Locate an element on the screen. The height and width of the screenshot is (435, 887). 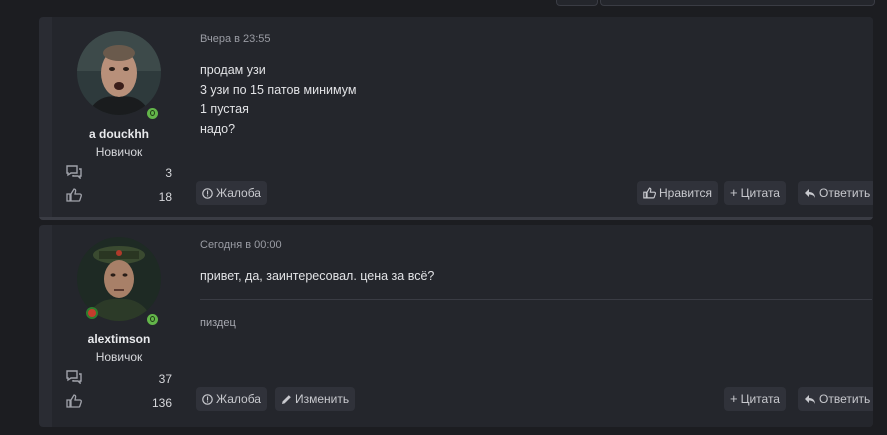
messages-count: 37 is located at coordinates (165, 379).